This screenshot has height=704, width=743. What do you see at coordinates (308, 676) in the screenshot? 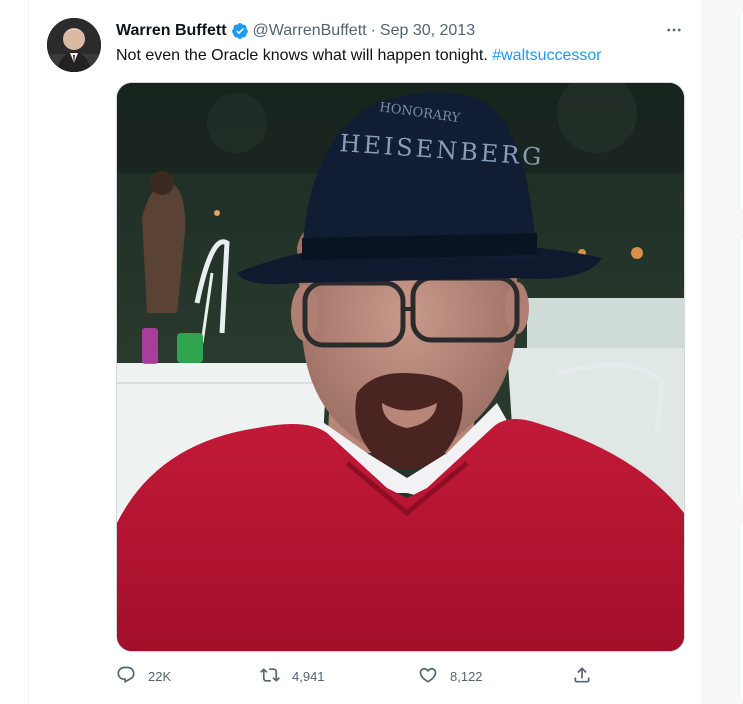
I see `retweet-count: 4,941` at bounding box center [308, 676].